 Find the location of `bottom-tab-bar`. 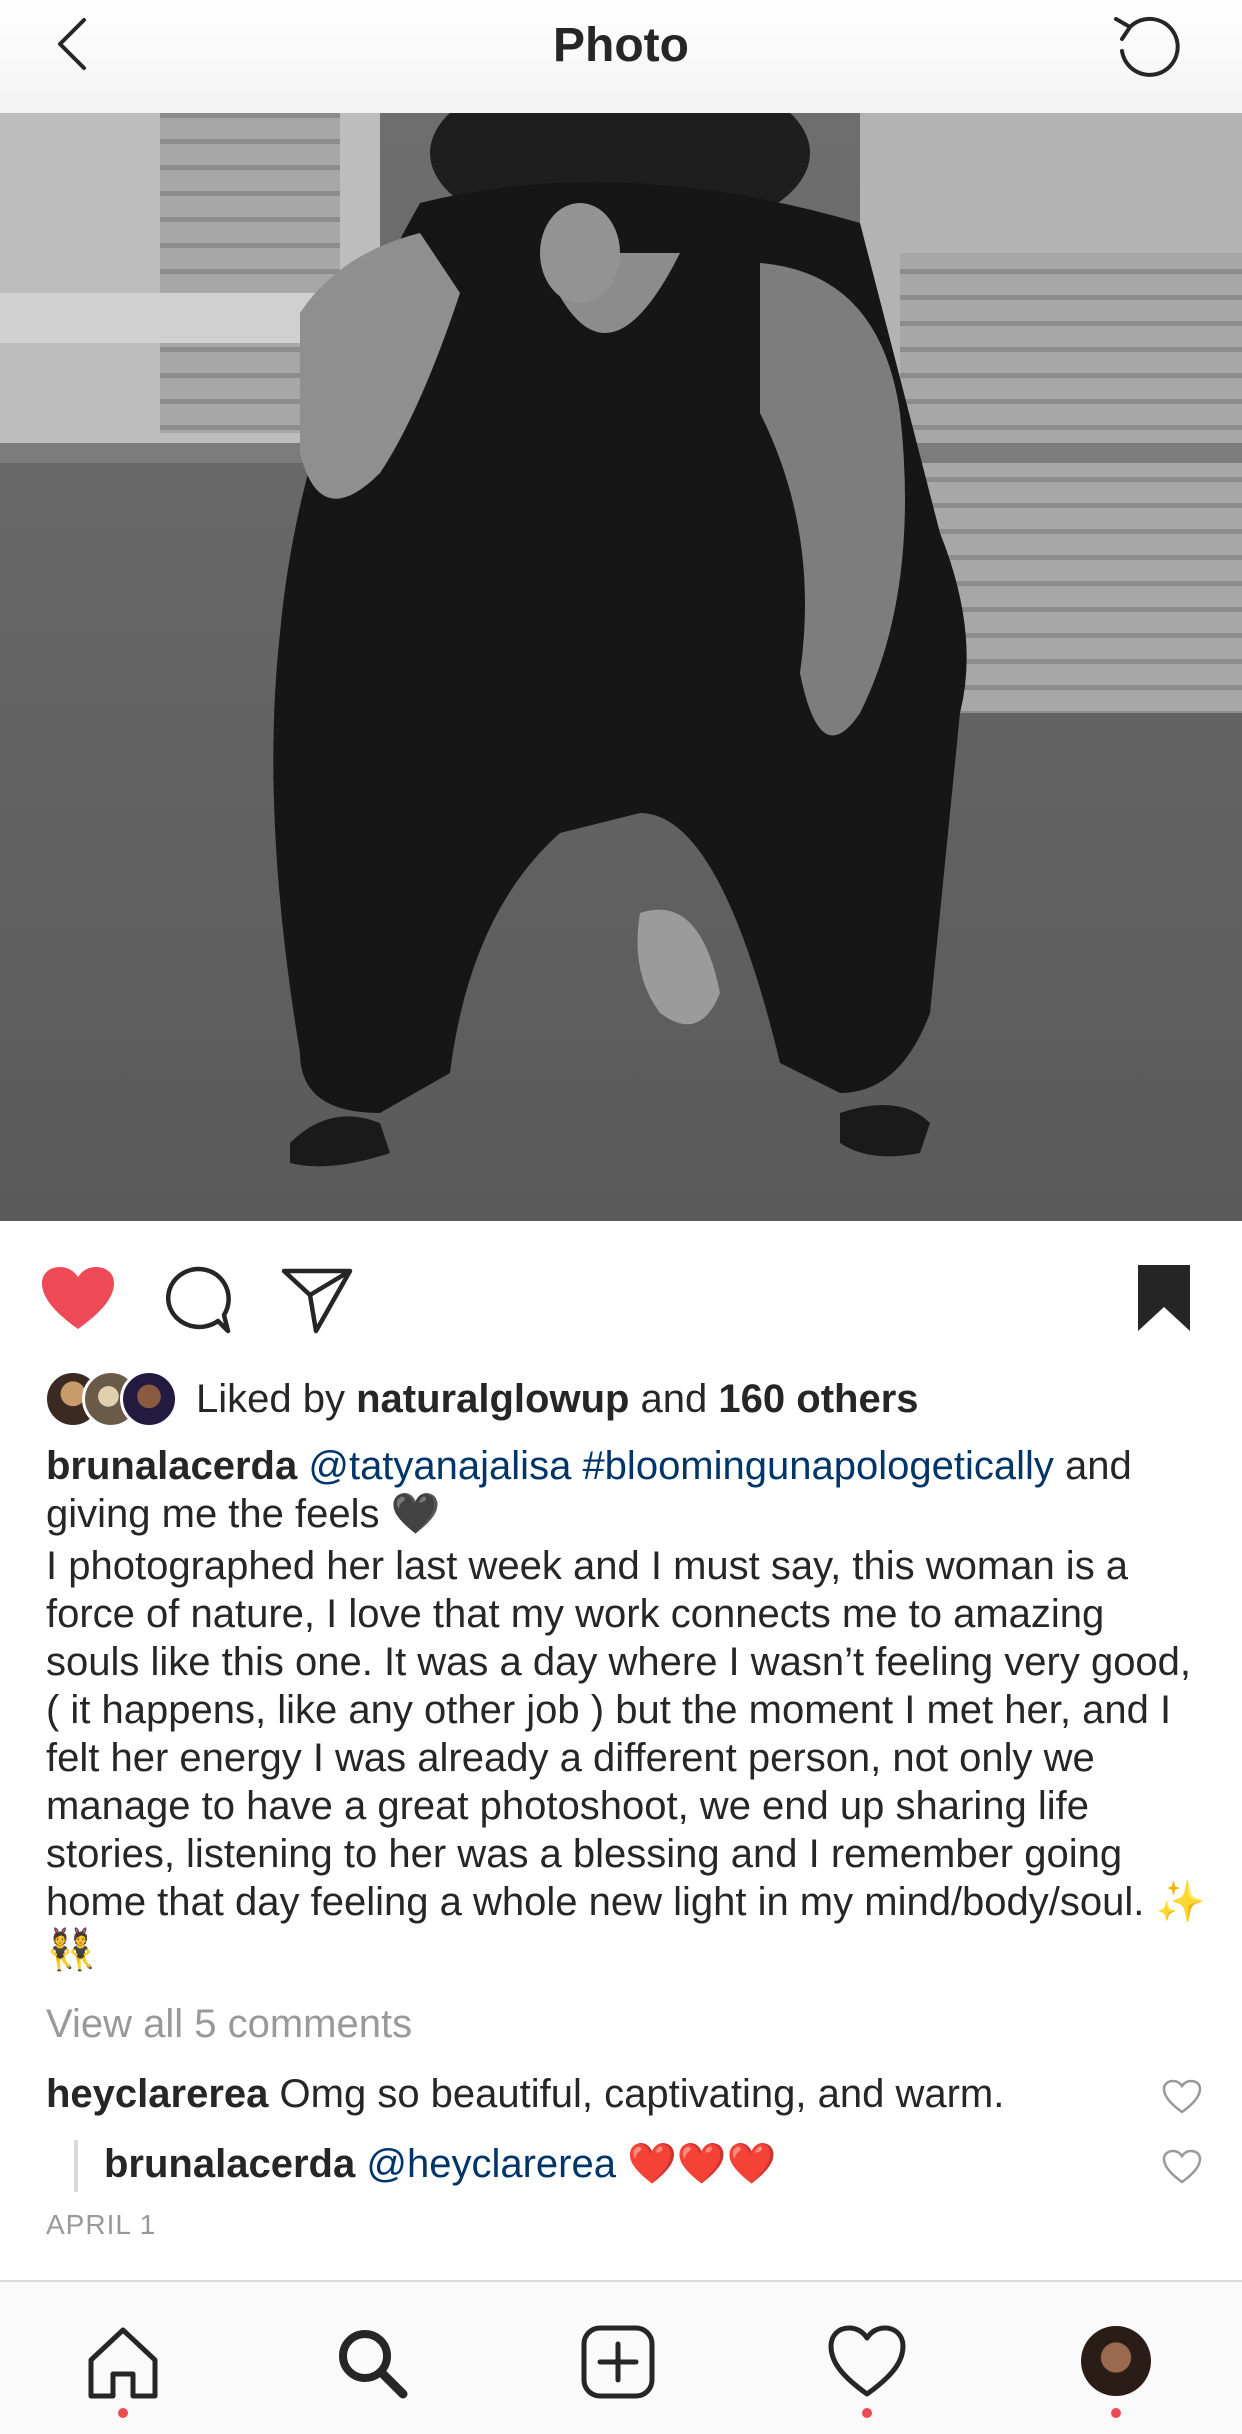

bottom-tab-bar is located at coordinates (621, 2357).